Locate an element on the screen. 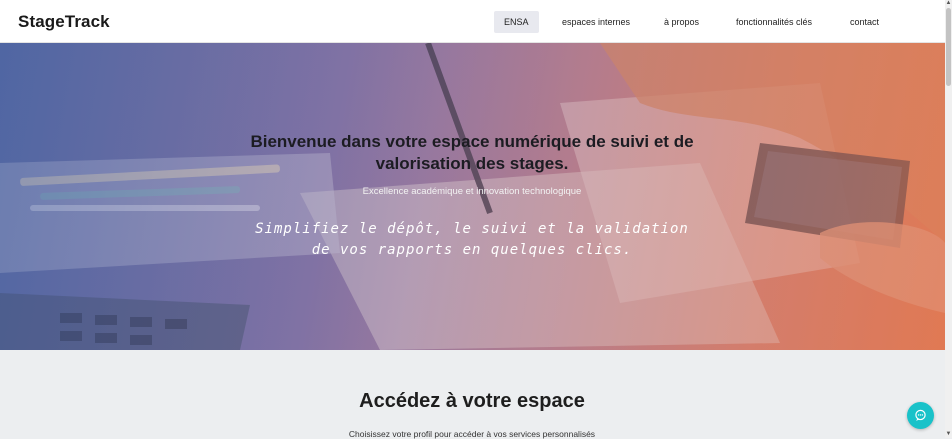 The width and height of the screenshot is (952, 439). nav-item-contact: contact is located at coordinates (864, 22).